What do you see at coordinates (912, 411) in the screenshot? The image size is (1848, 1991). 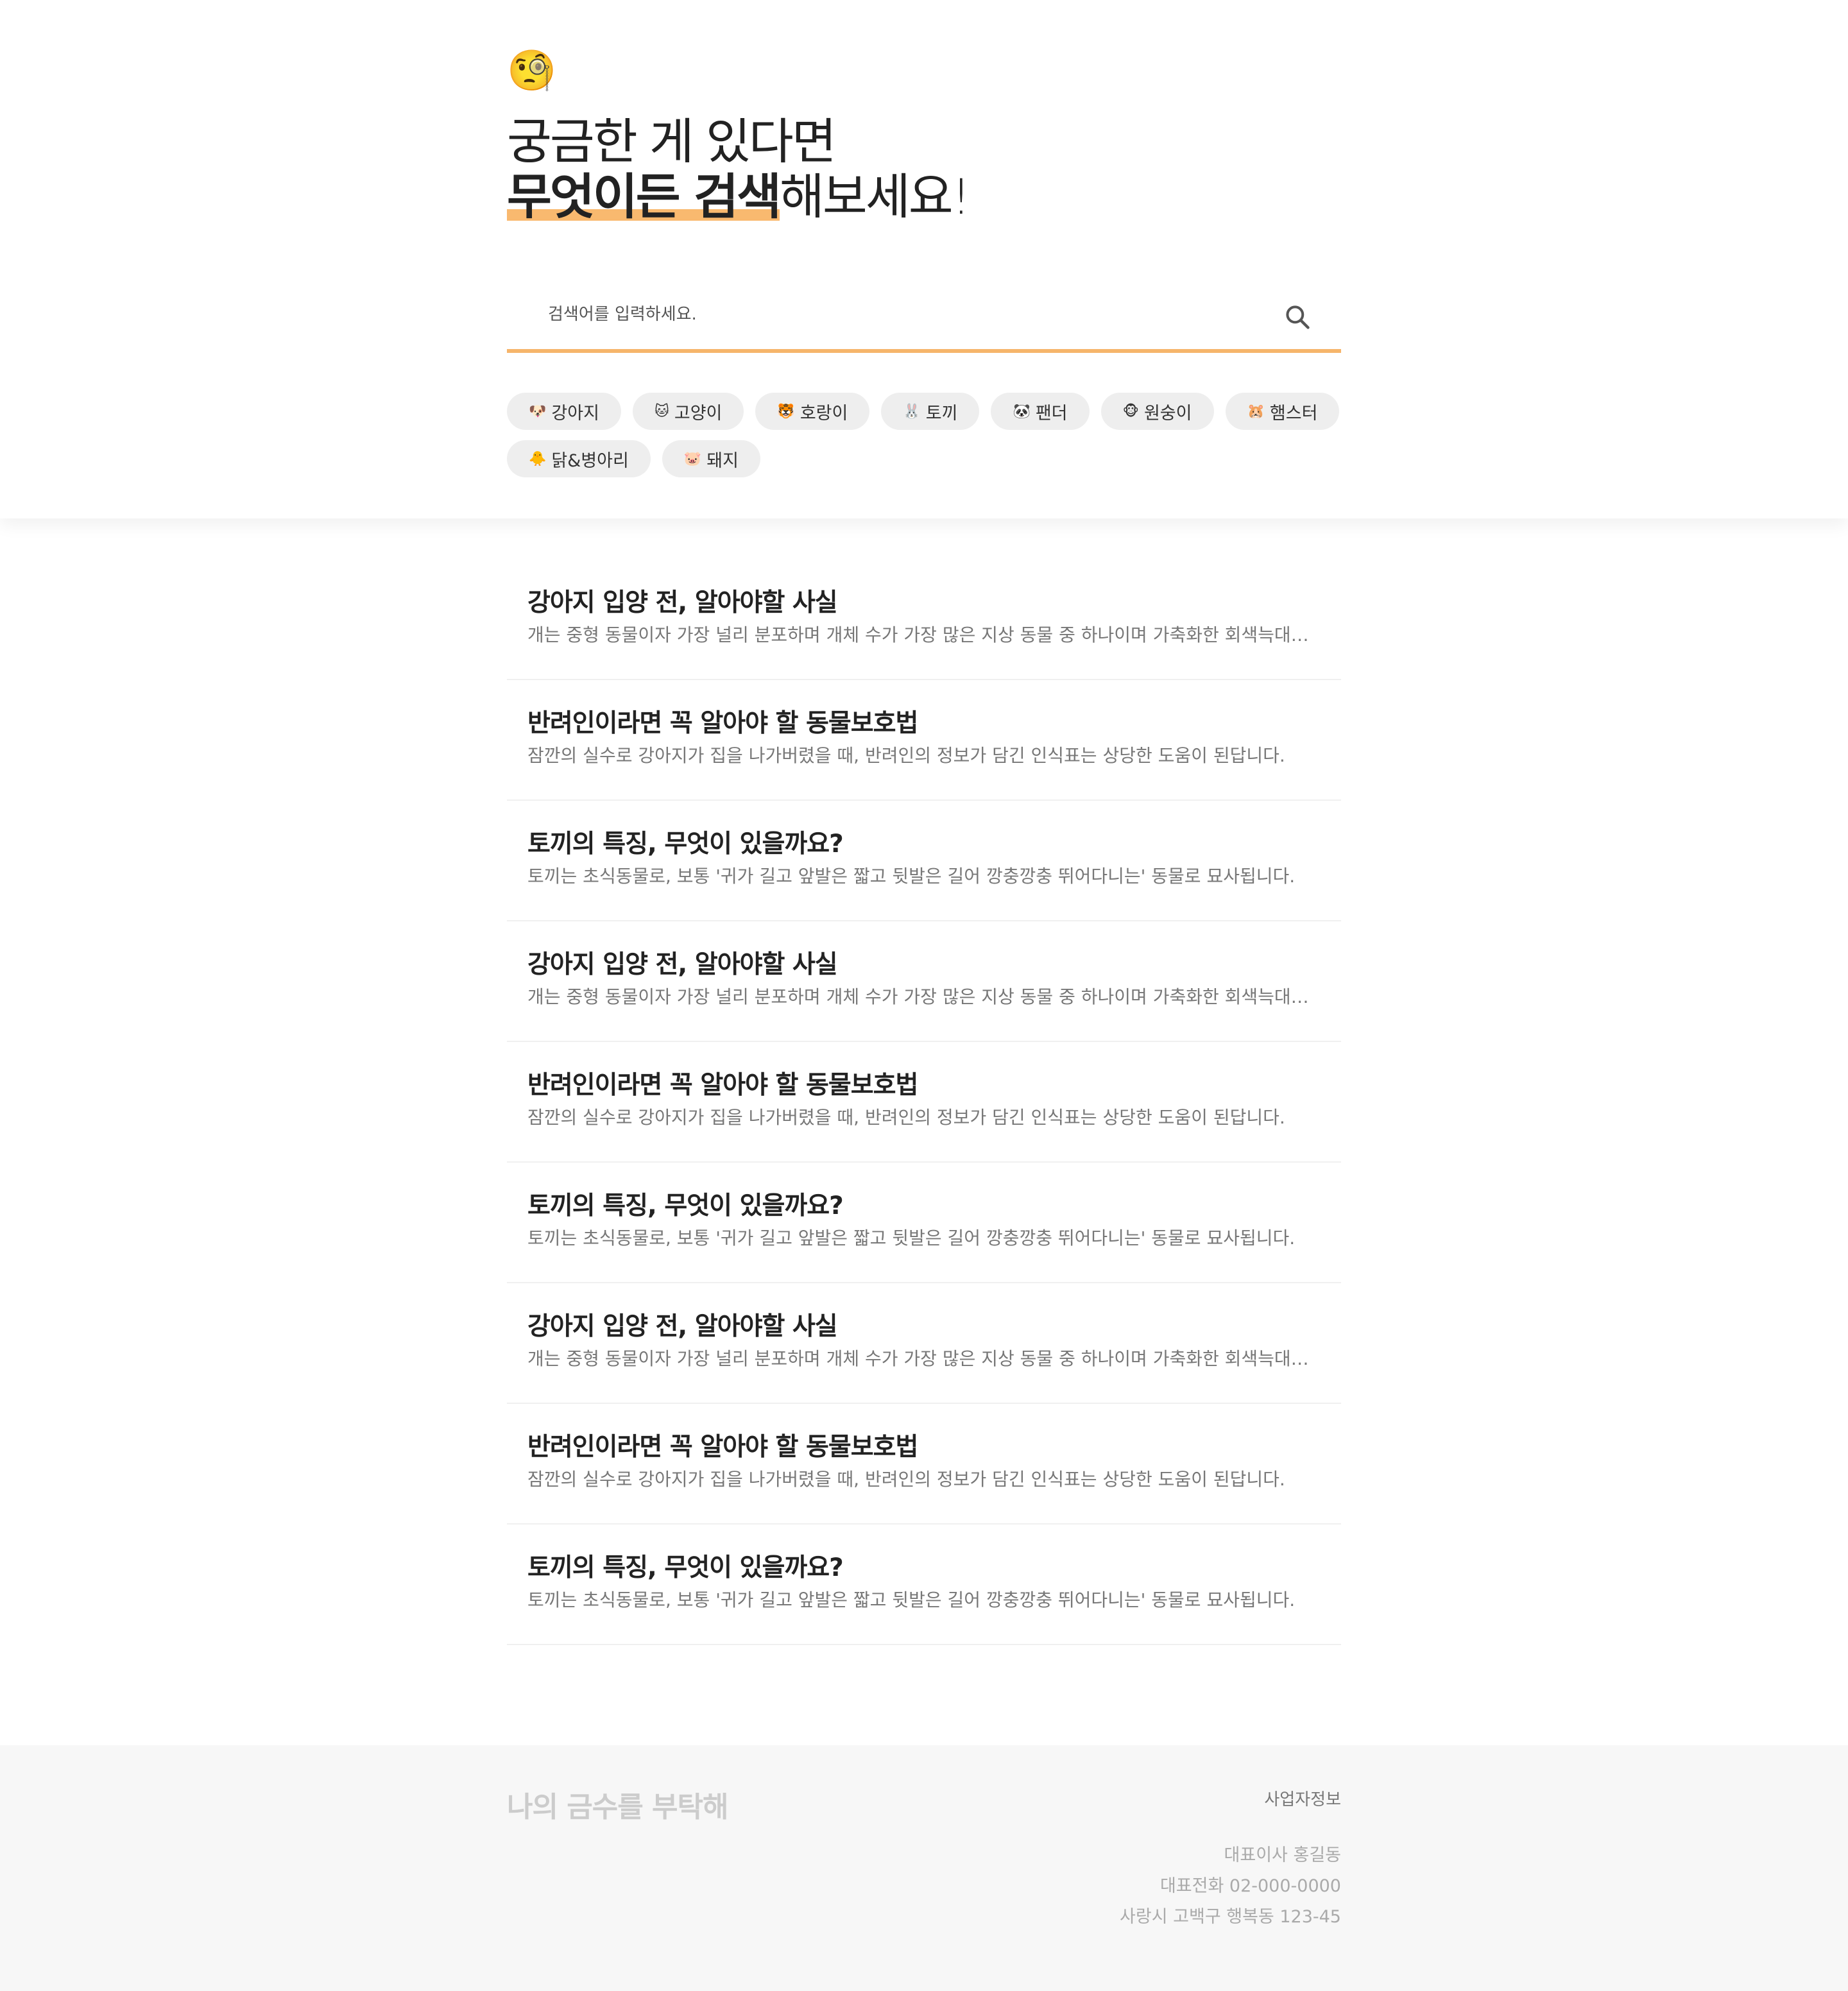 I see `animal-emoji-icon: 🐰` at bounding box center [912, 411].